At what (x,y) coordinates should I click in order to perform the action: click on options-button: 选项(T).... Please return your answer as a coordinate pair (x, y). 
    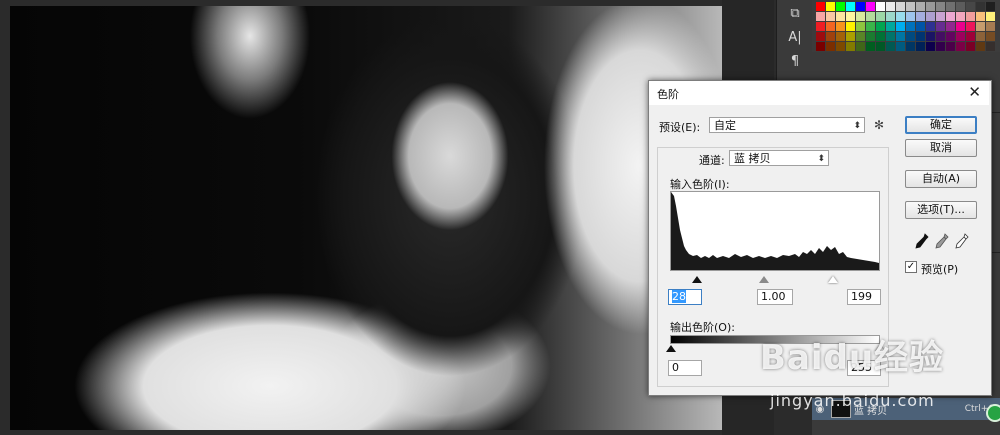
    Looking at the image, I should click on (941, 210).